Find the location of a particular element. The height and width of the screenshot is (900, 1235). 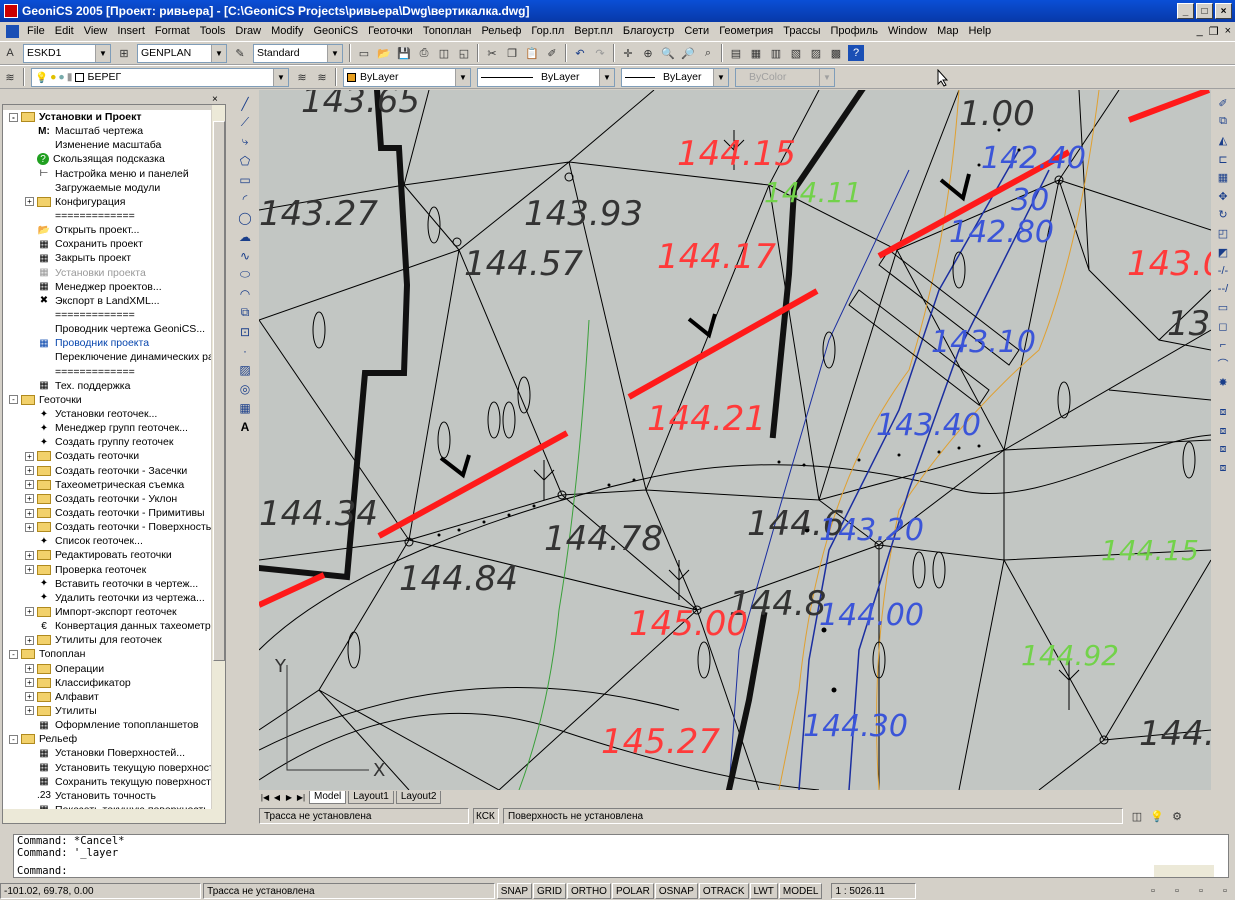

chamfer-icon: ⌐ is located at coordinates (1223, 345).